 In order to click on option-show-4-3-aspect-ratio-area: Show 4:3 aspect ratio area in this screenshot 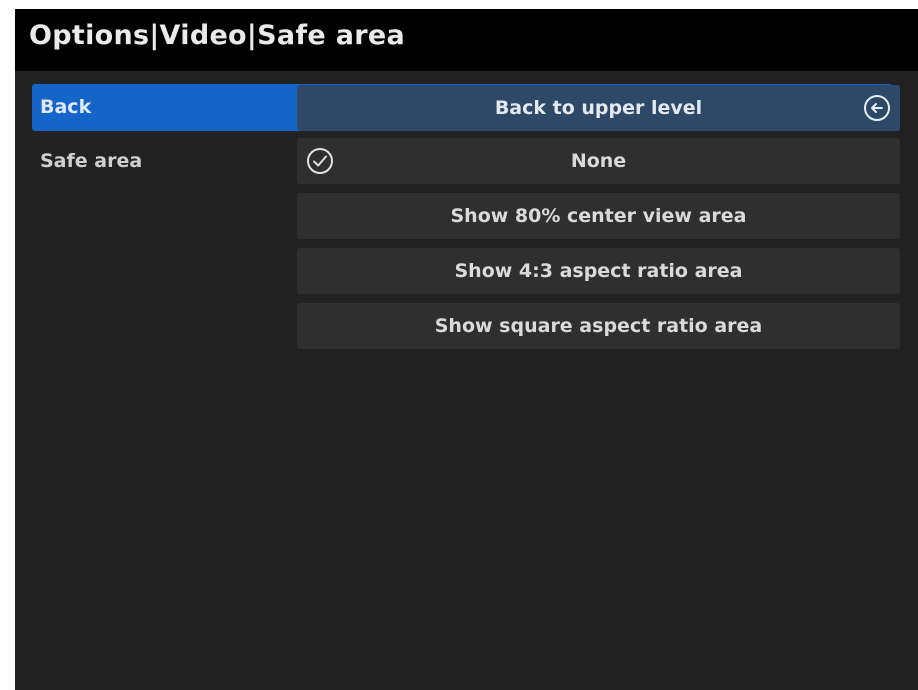, I will do `click(598, 271)`.